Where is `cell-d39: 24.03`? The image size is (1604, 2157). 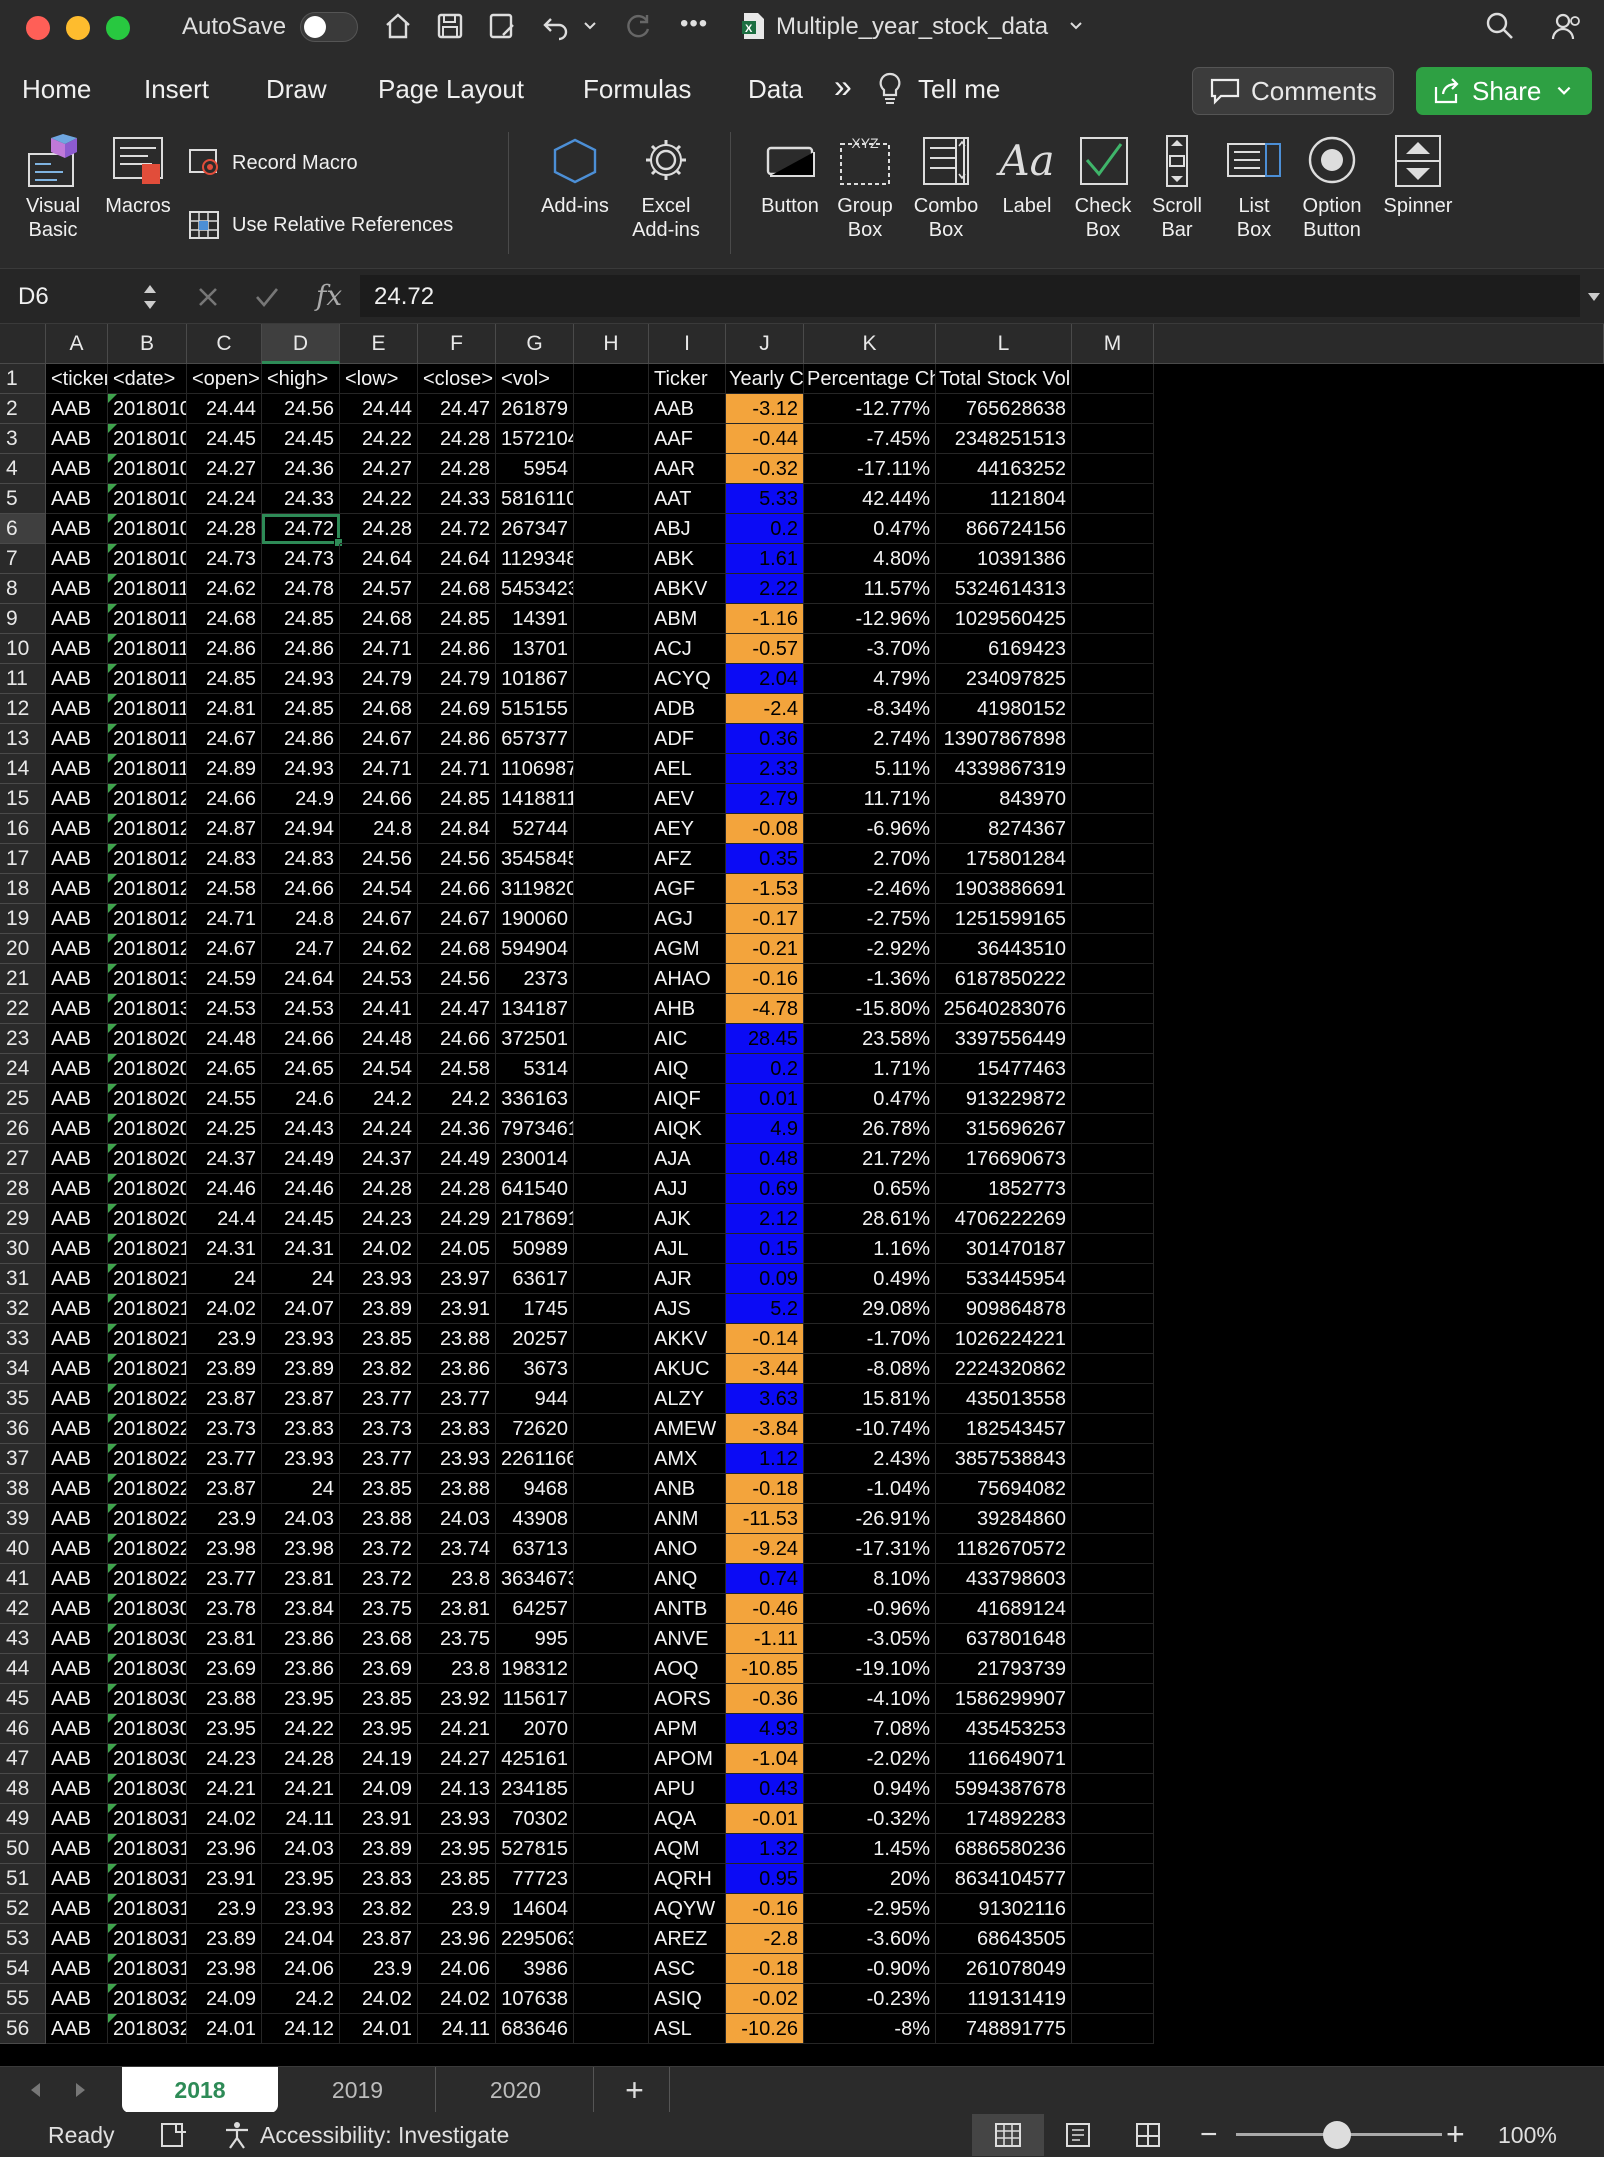
cell-d39: 24.03 is located at coordinates (301, 1519).